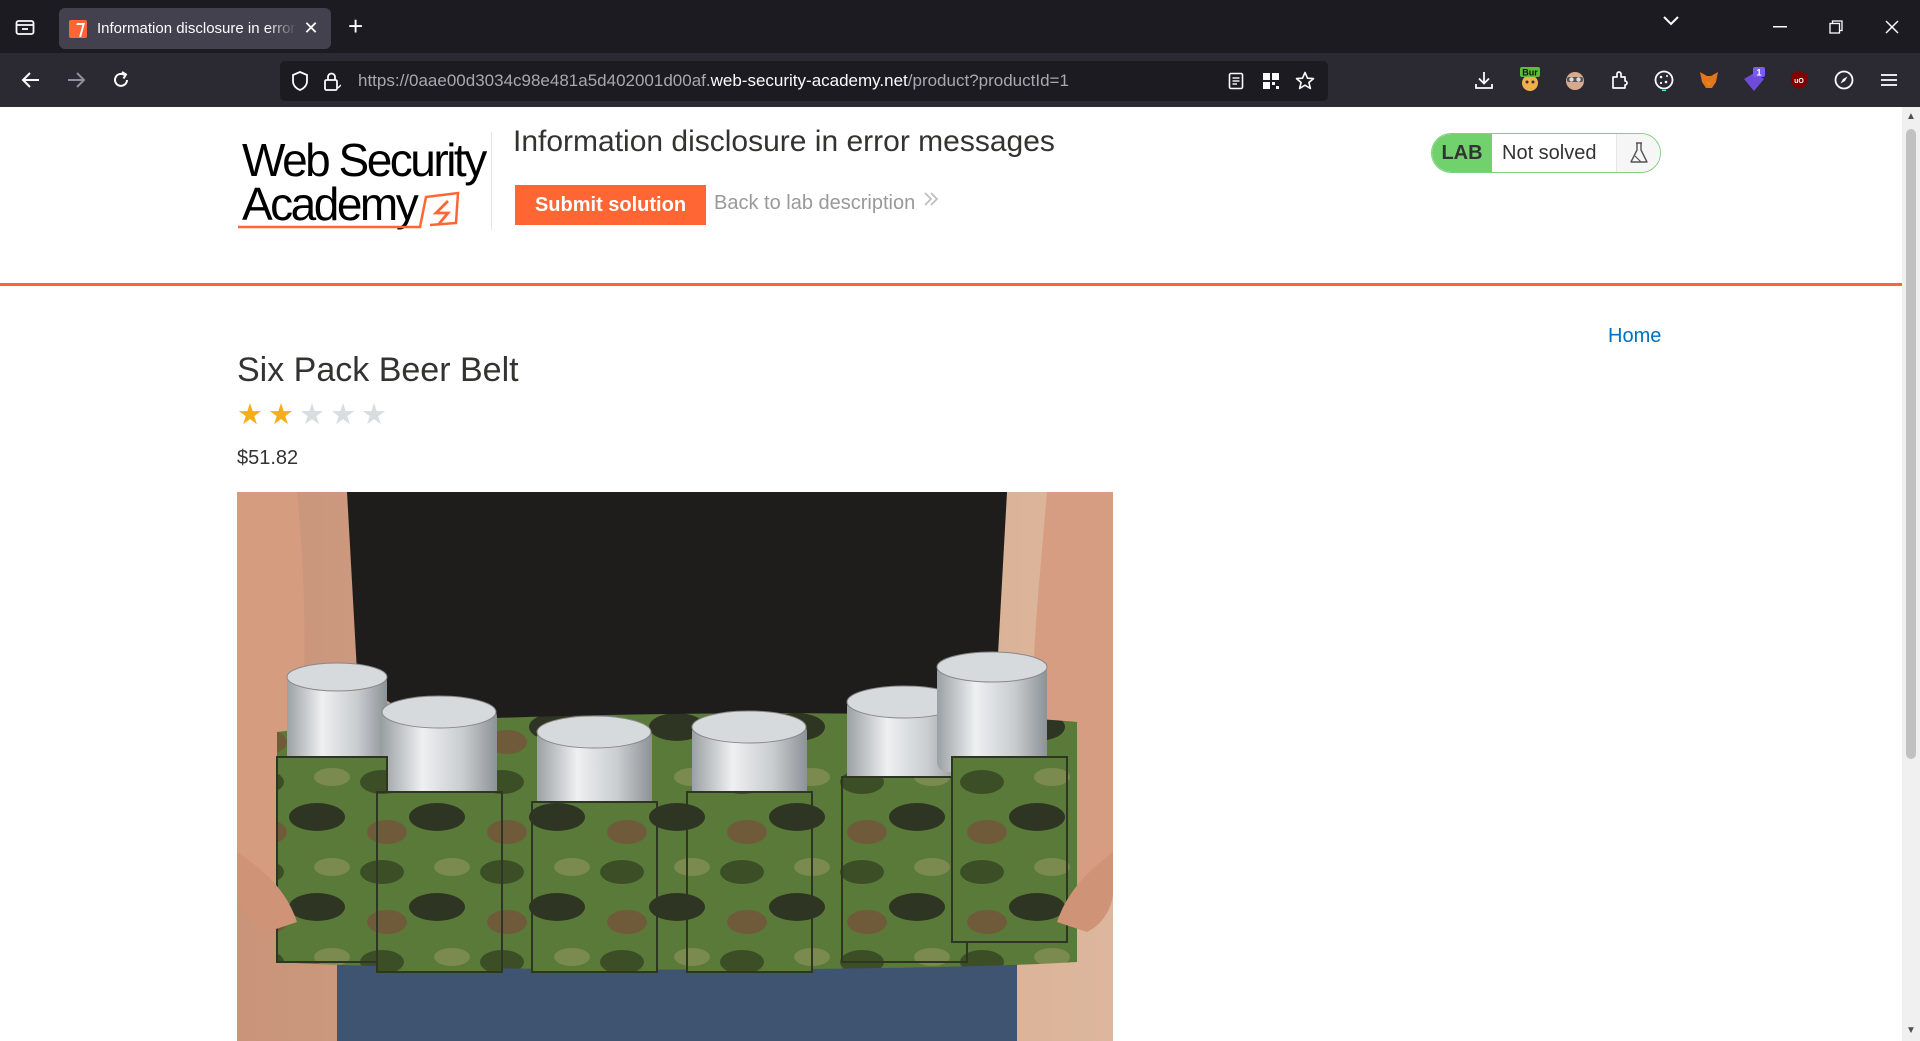  What do you see at coordinates (1271, 81) in the screenshot?
I see `qr-code-icon` at bounding box center [1271, 81].